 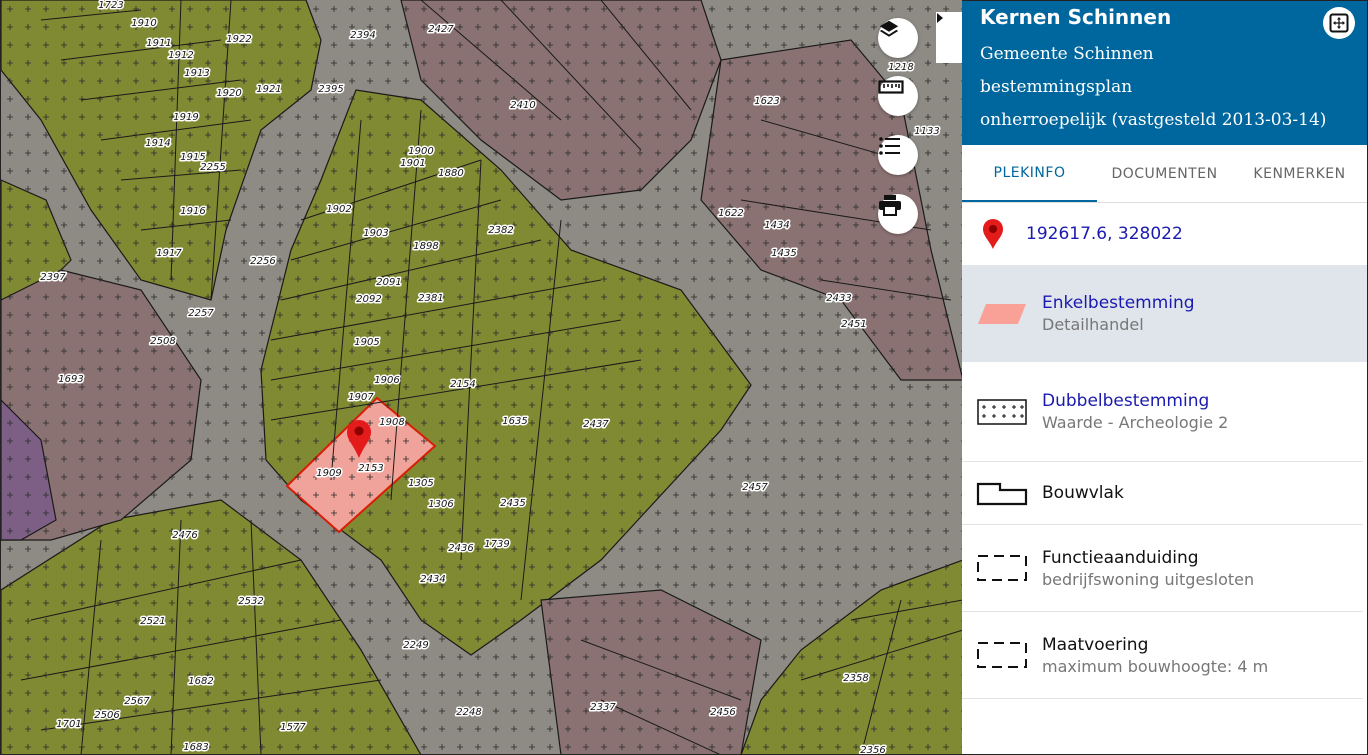 What do you see at coordinates (1299, 173) in the screenshot?
I see `tab-kenmerken: KENMERKEN` at bounding box center [1299, 173].